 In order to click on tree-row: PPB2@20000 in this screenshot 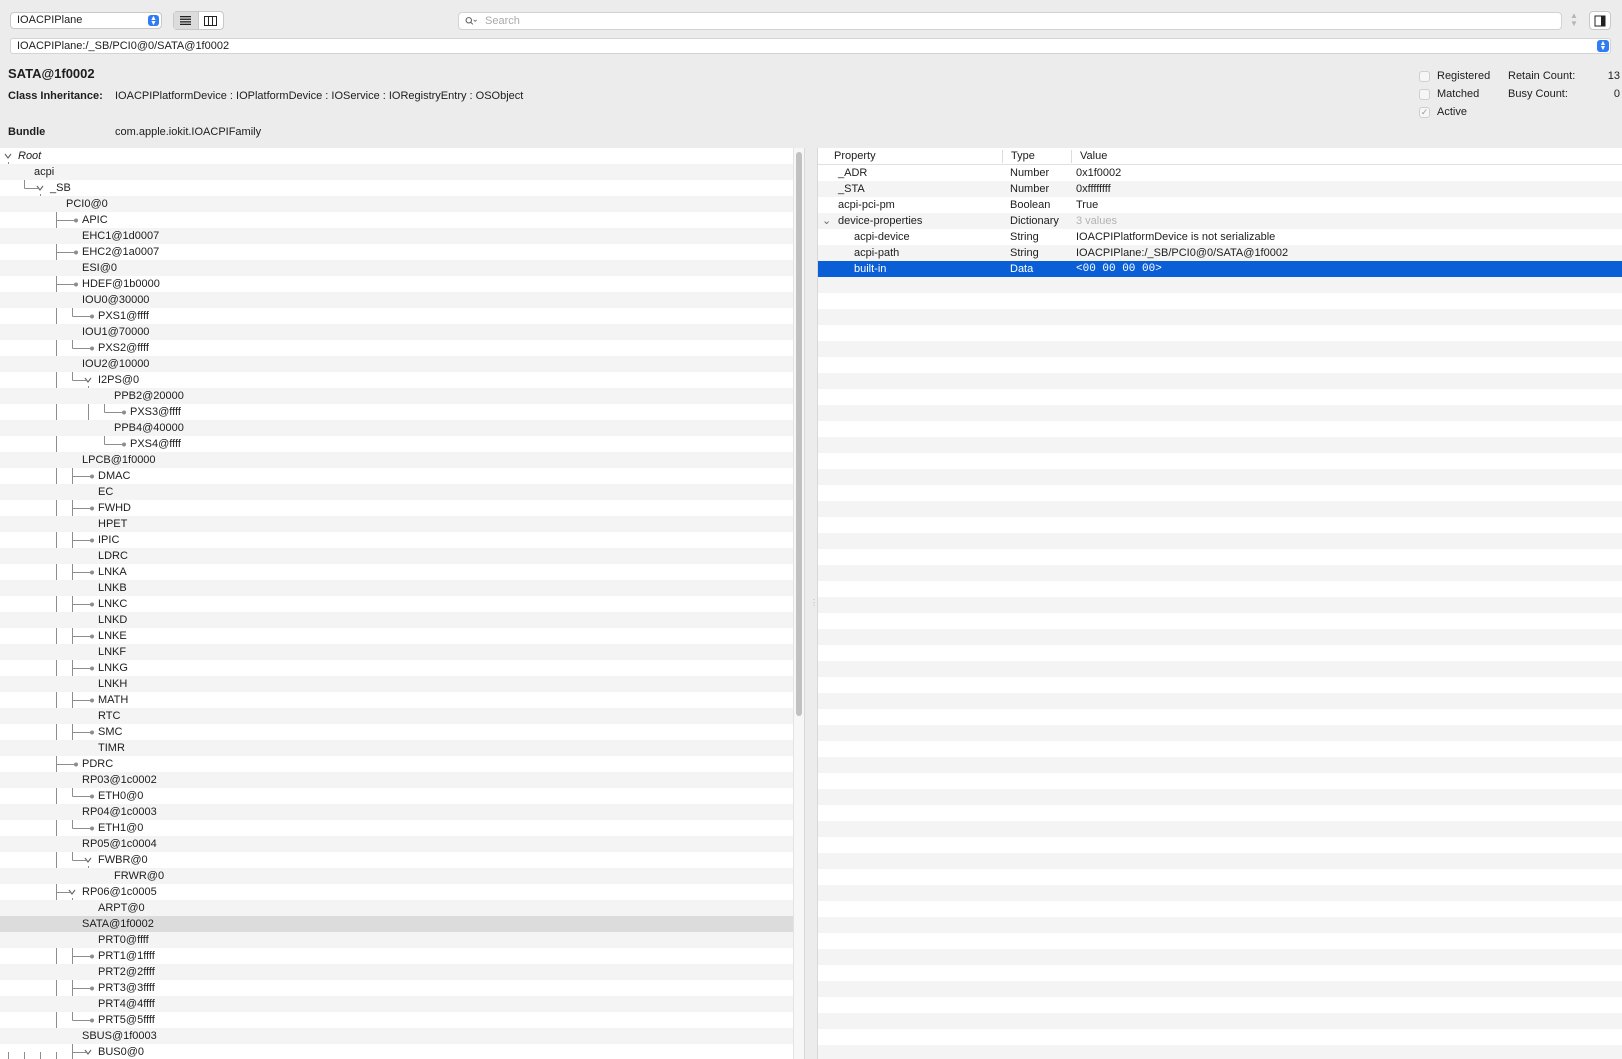, I will do `click(396, 396)`.